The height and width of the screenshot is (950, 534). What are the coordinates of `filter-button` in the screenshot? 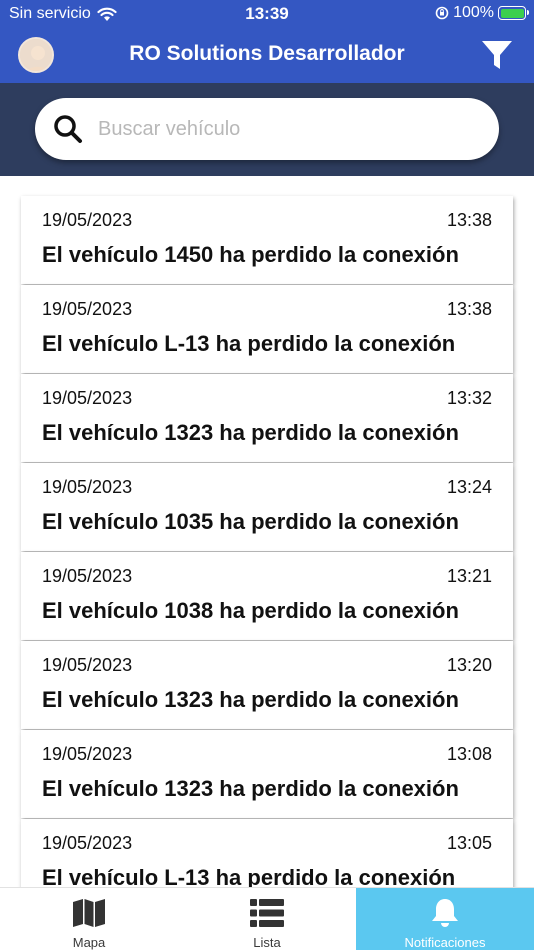 It's located at (497, 55).